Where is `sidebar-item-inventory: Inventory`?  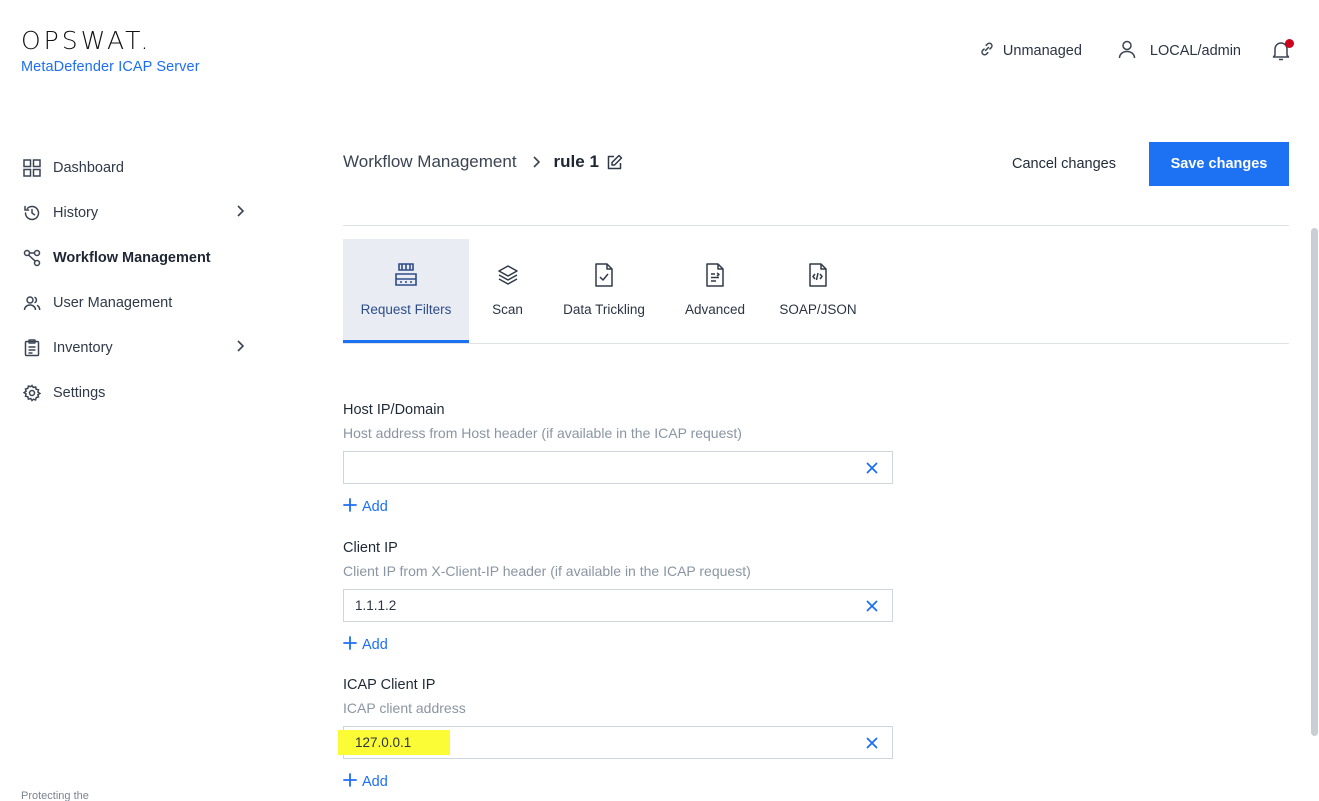
sidebar-item-inventory: Inventory is located at coordinates (134, 347).